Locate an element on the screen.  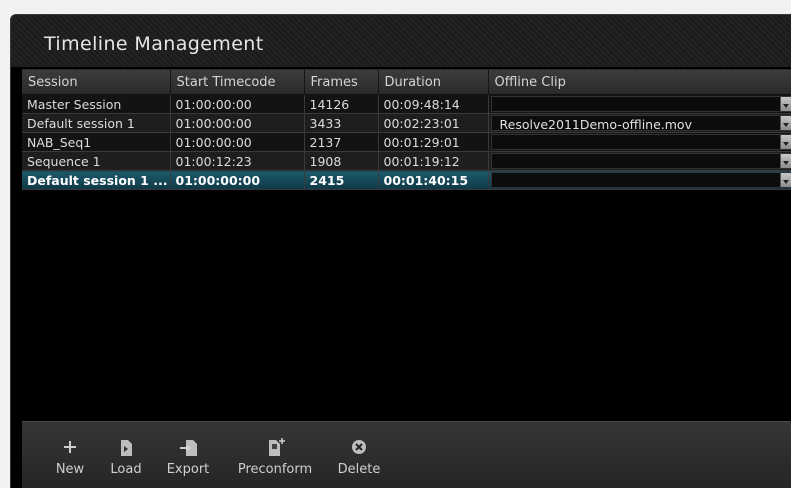
preconform-label: Preconform is located at coordinates (275, 469).